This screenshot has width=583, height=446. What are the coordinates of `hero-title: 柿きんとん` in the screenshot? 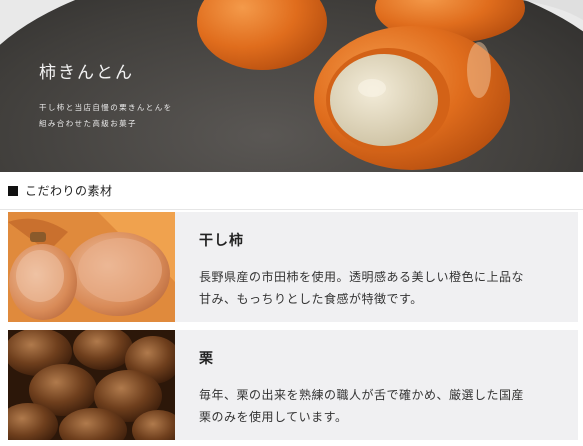 It's located at (86, 73).